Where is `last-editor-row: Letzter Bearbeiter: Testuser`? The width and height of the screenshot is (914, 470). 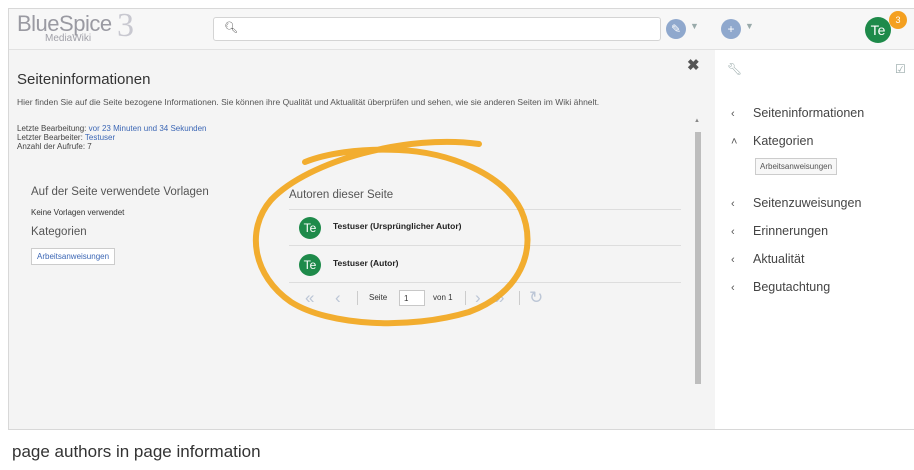
last-editor-row: Letzter Bearbeiter: Testuser is located at coordinates (66, 137).